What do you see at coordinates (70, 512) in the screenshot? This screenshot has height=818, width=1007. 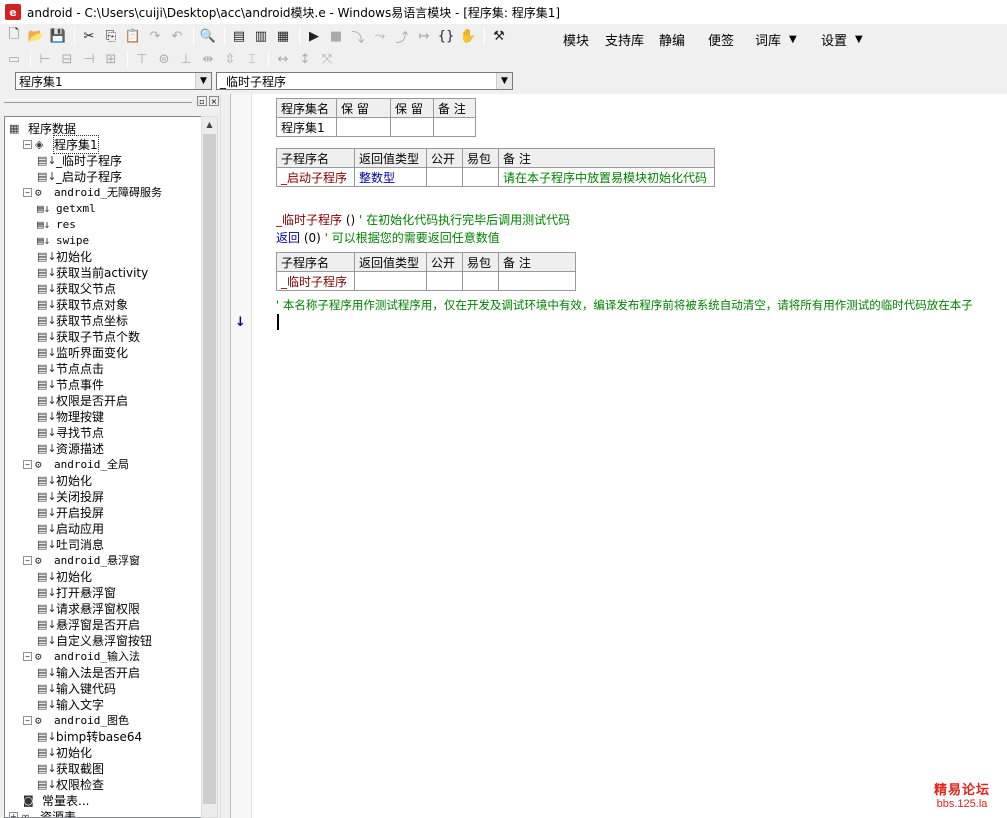 I see `tree-item-method: ▤↓ 开启投屏` at bounding box center [70, 512].